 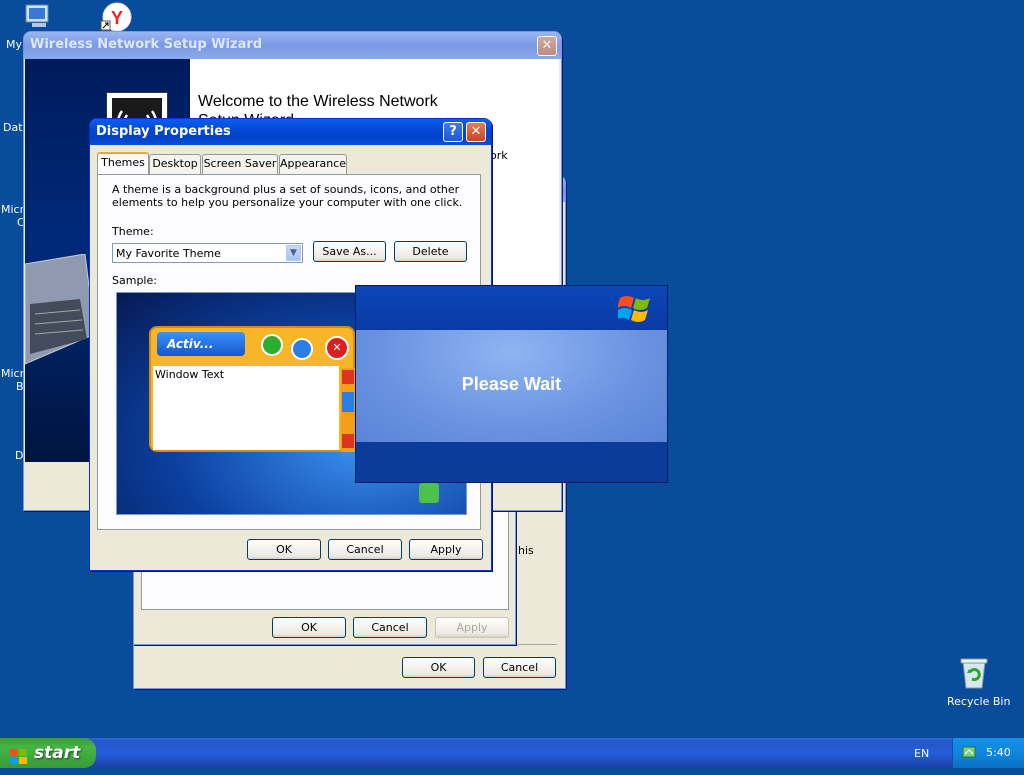 What do you see at coordinates (290, 132) in the screenshot?
I see `display-properties-titlebar: Display Properties` at bounding box center [290, 132].